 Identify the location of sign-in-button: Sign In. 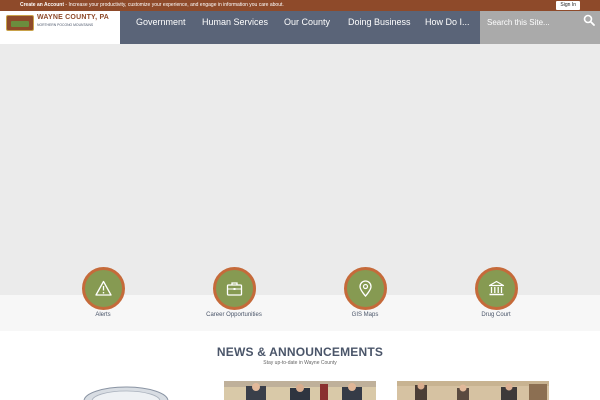
(568, 5).